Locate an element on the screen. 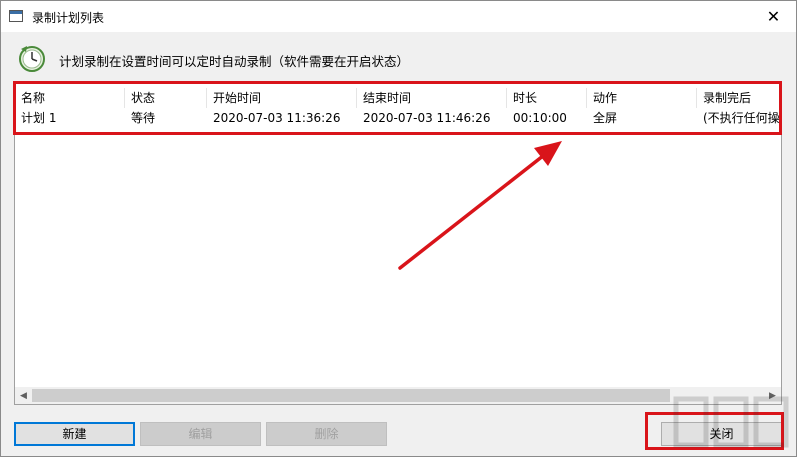  close-window-button: ✕ is located at coordinates (773, 16).